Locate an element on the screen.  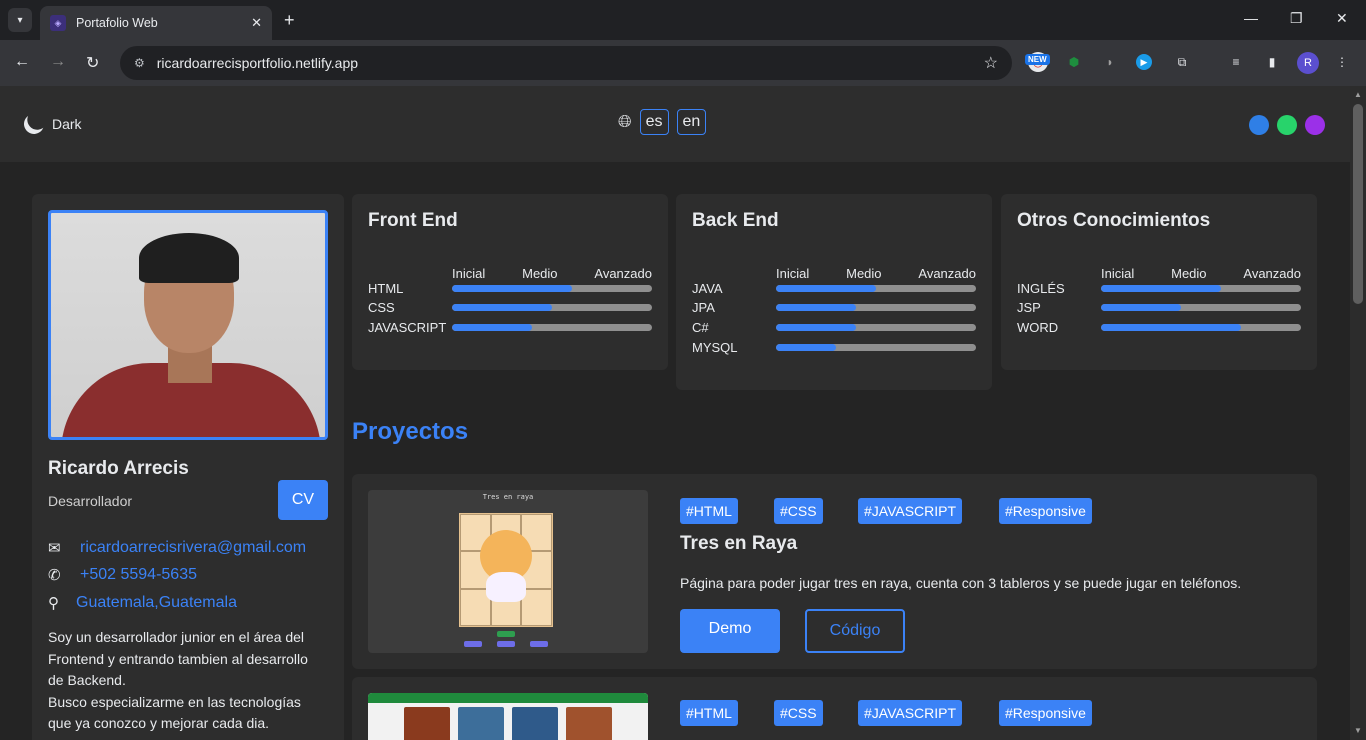
skill-row: WORD is located at coordinates (1159, 327).